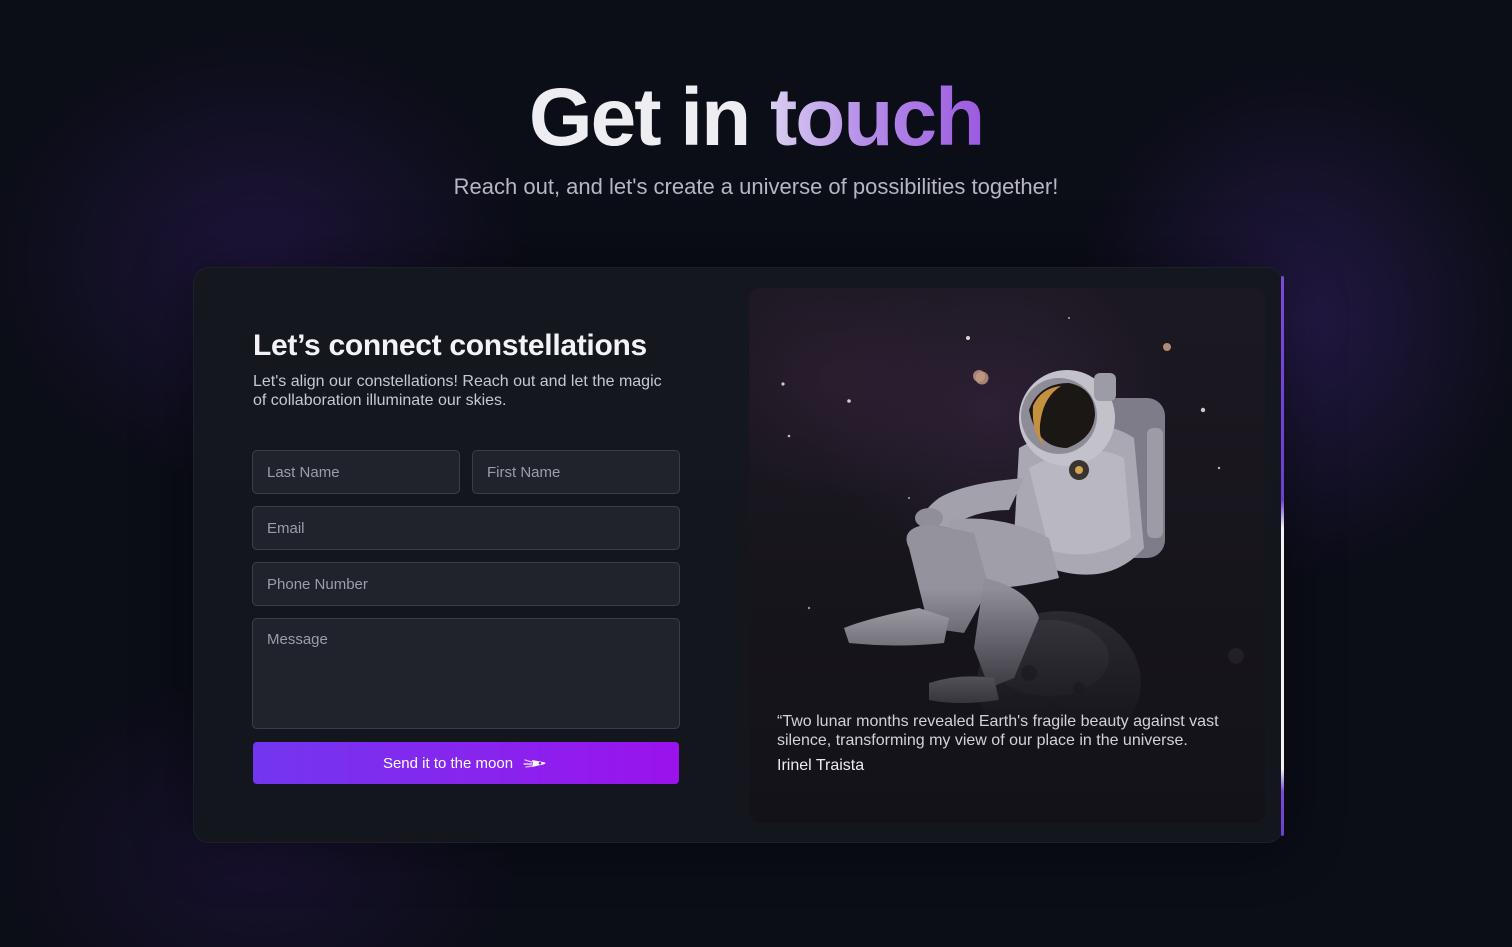 The height and width of the screenshot is (947, 1512). I want to click on send-button-label: Send it to the moon, so click(448, 763).